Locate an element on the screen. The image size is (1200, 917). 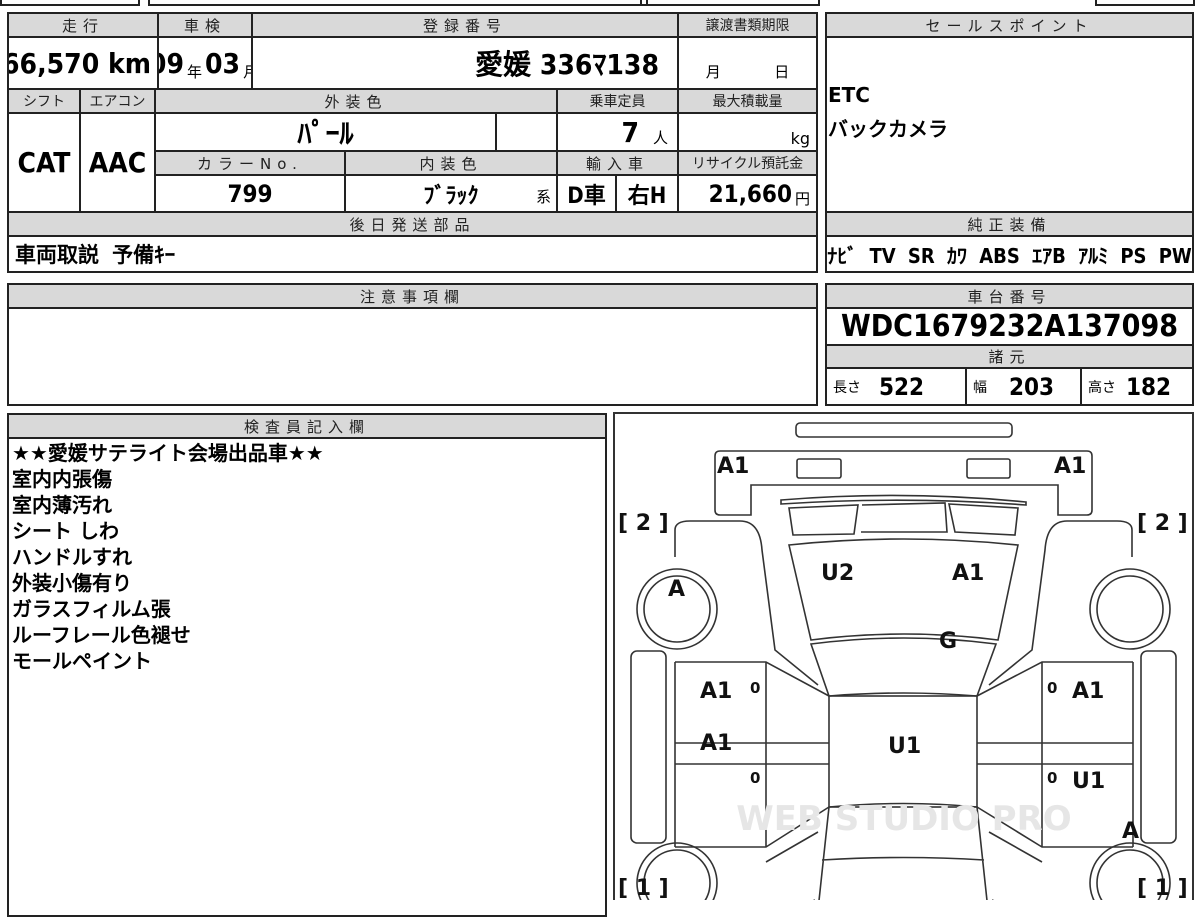
mileage-unit: km is located at coordinates (129, 63).